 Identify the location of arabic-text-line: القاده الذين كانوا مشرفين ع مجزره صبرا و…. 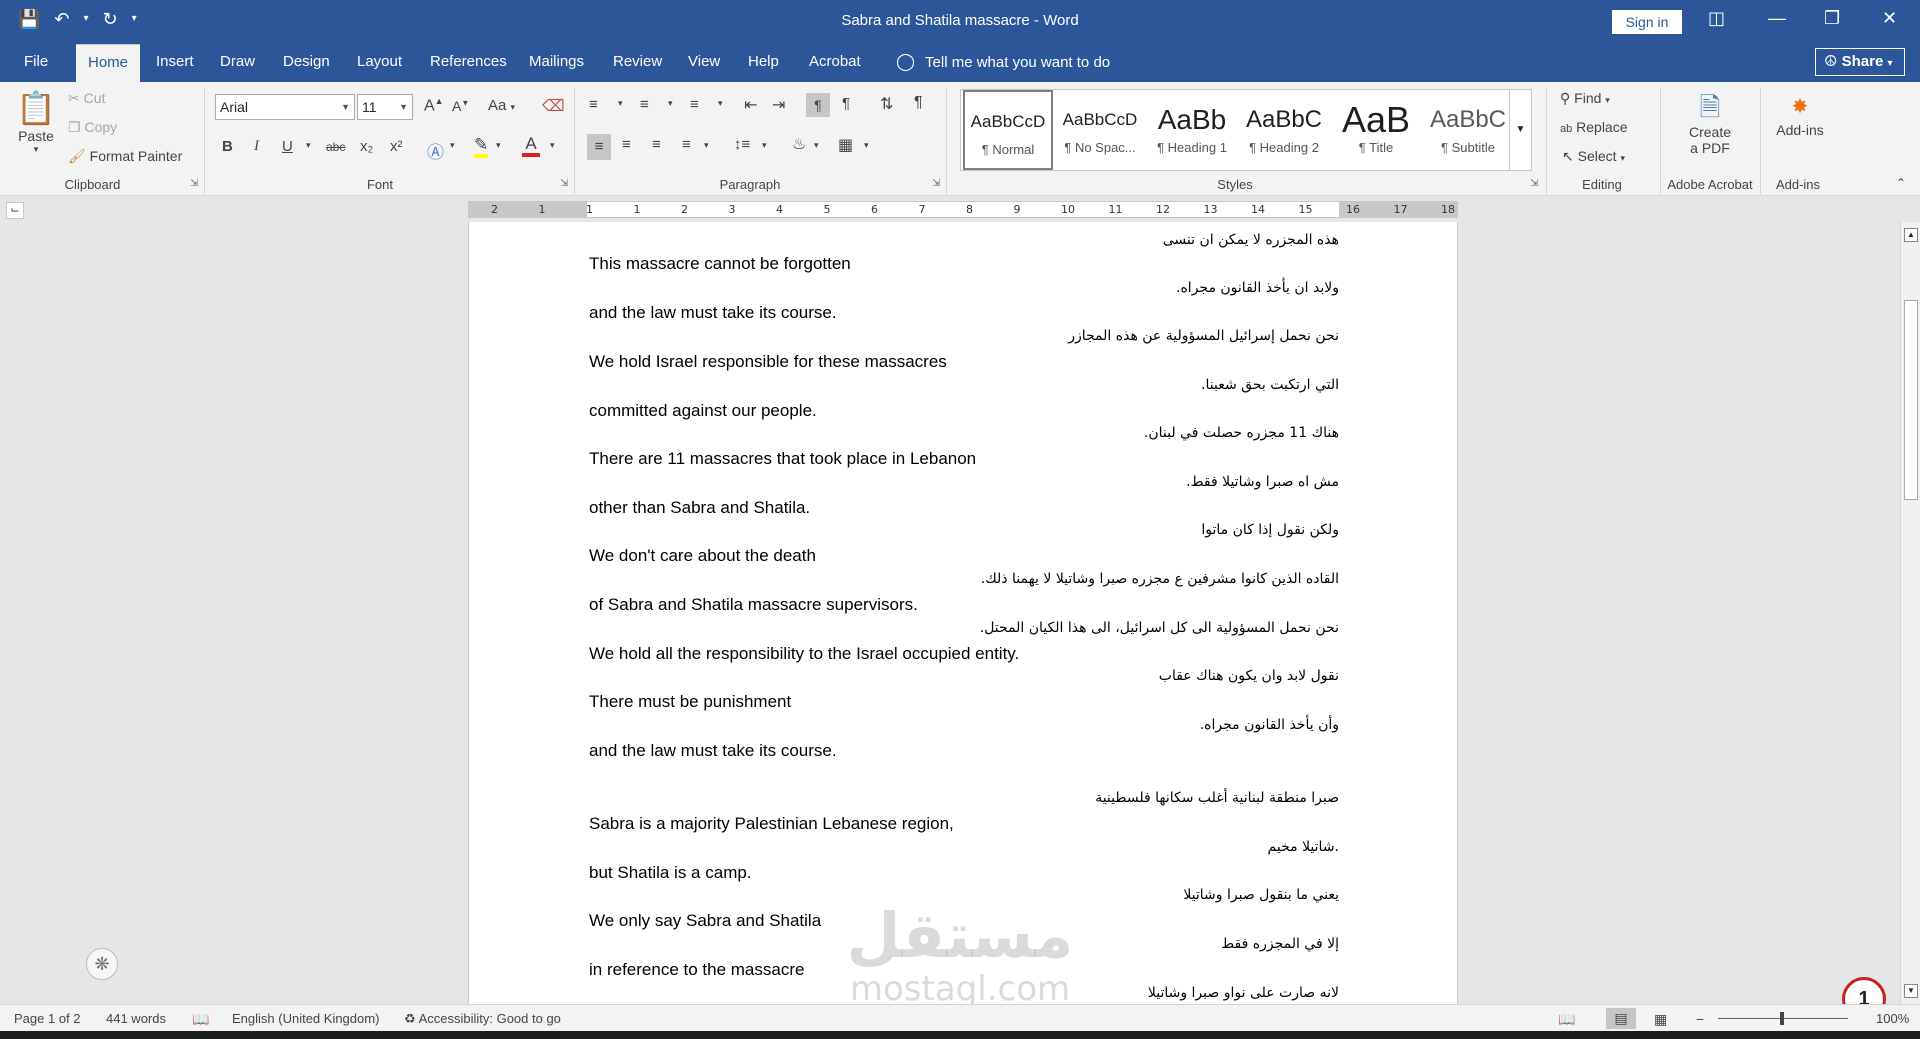
(1160, 579).